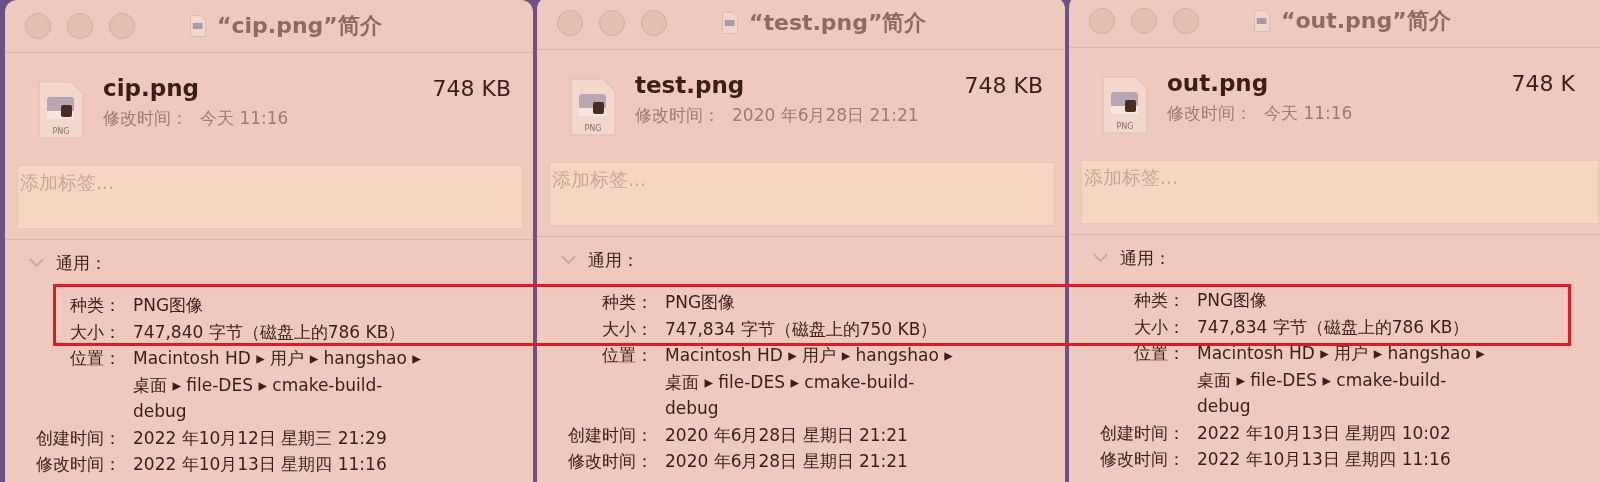  I want to click on info-value: 2022 年10月13日 星期四 10:02, so click(1324, 433).